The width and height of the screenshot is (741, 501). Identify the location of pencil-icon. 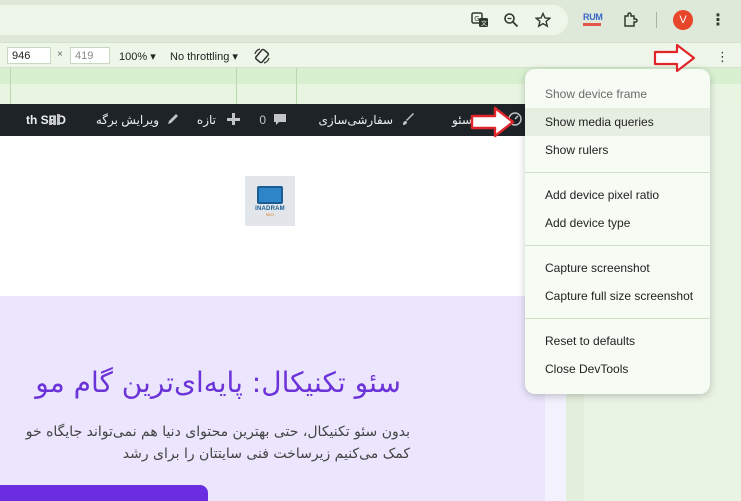
(173, 119).